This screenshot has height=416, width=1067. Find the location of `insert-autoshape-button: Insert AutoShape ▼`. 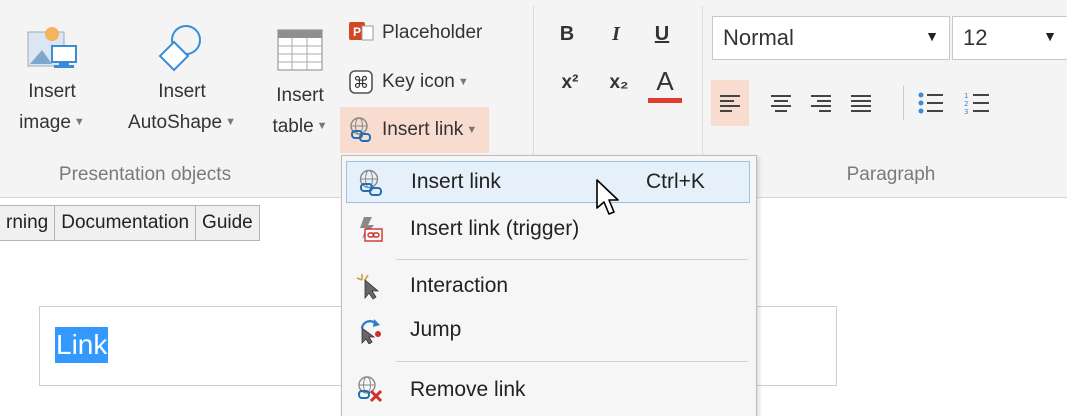

insert-autoshape-button: Insert AutoShape ▼ is located at coordinates (182, 79).